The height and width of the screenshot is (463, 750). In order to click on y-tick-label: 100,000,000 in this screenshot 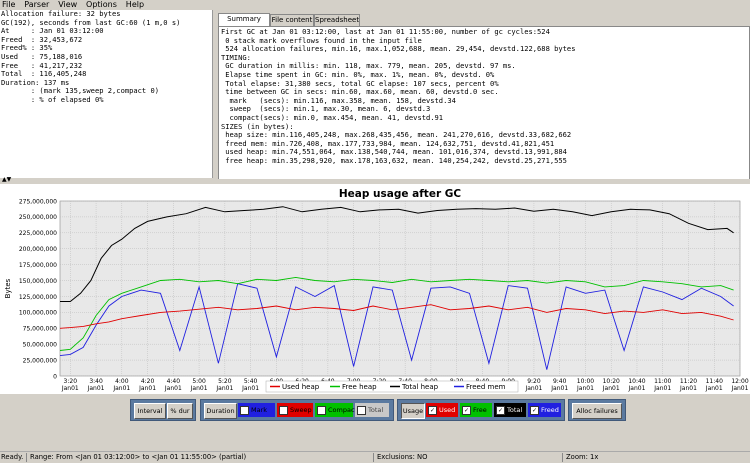, I will do `click(38, 313)`.